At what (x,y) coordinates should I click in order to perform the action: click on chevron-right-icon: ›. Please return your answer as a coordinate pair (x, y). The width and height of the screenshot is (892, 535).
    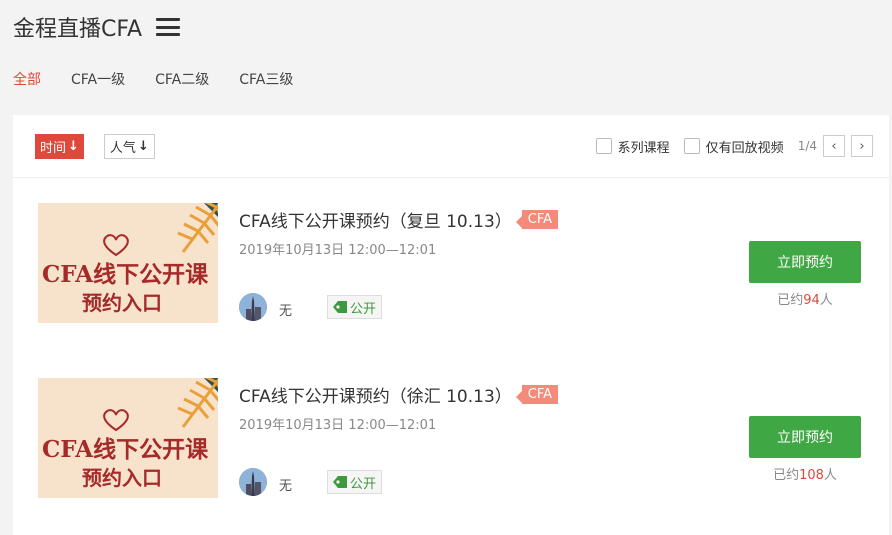
    Looking at the image, I should click on (862, 146).